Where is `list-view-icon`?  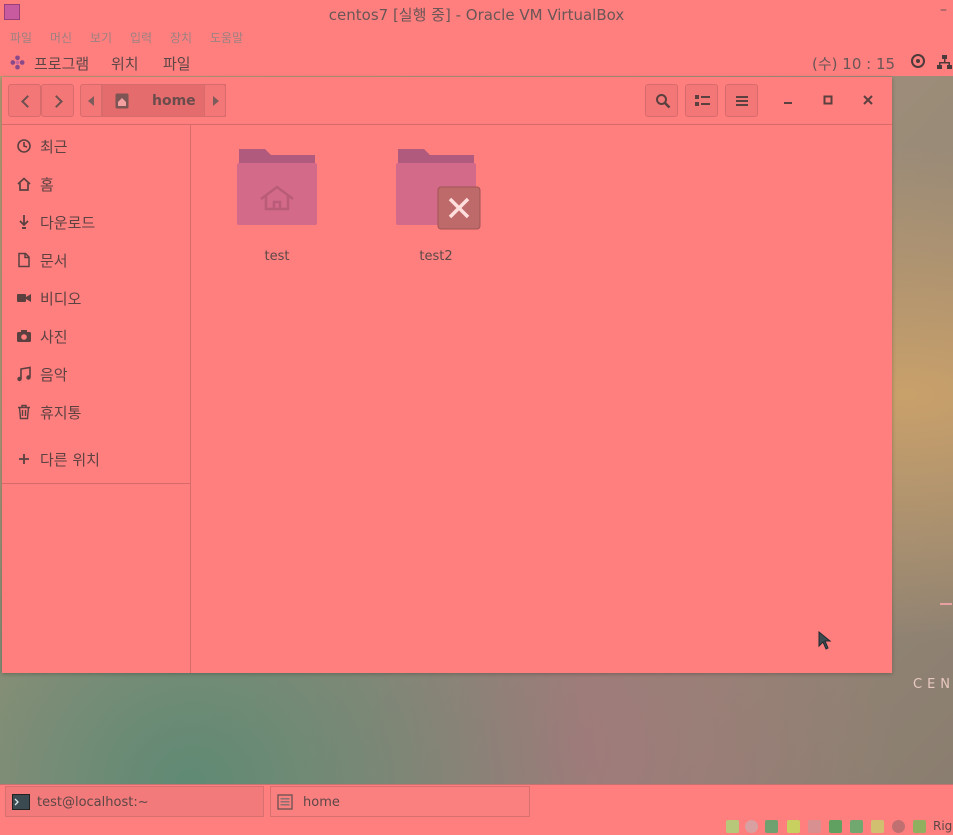 list-view-icon is located at coordinates (702, 100).